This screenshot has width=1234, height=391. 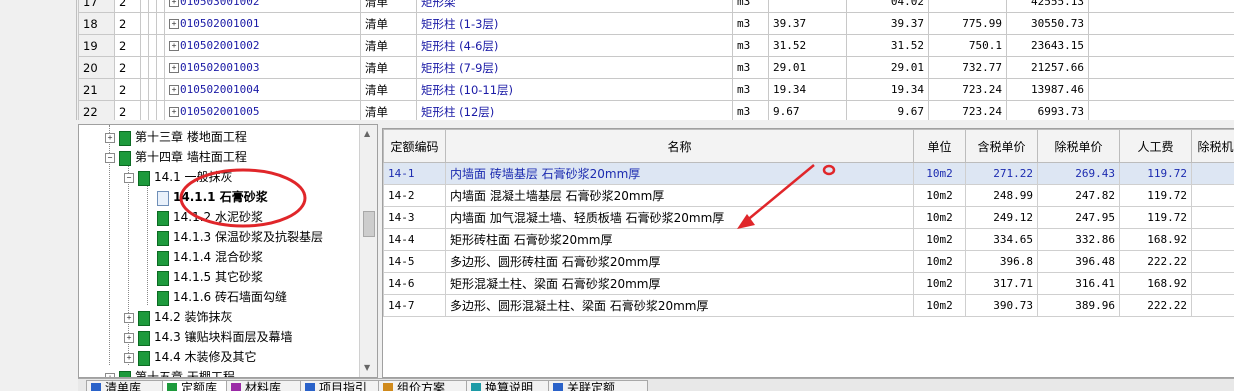 What do you see at coordinates (656, 384) in the screenshot?
I see `library-tabs: 清单库定额库材料库项目指引组价方案换算说明关联定额` at bounding box center [656, 384].